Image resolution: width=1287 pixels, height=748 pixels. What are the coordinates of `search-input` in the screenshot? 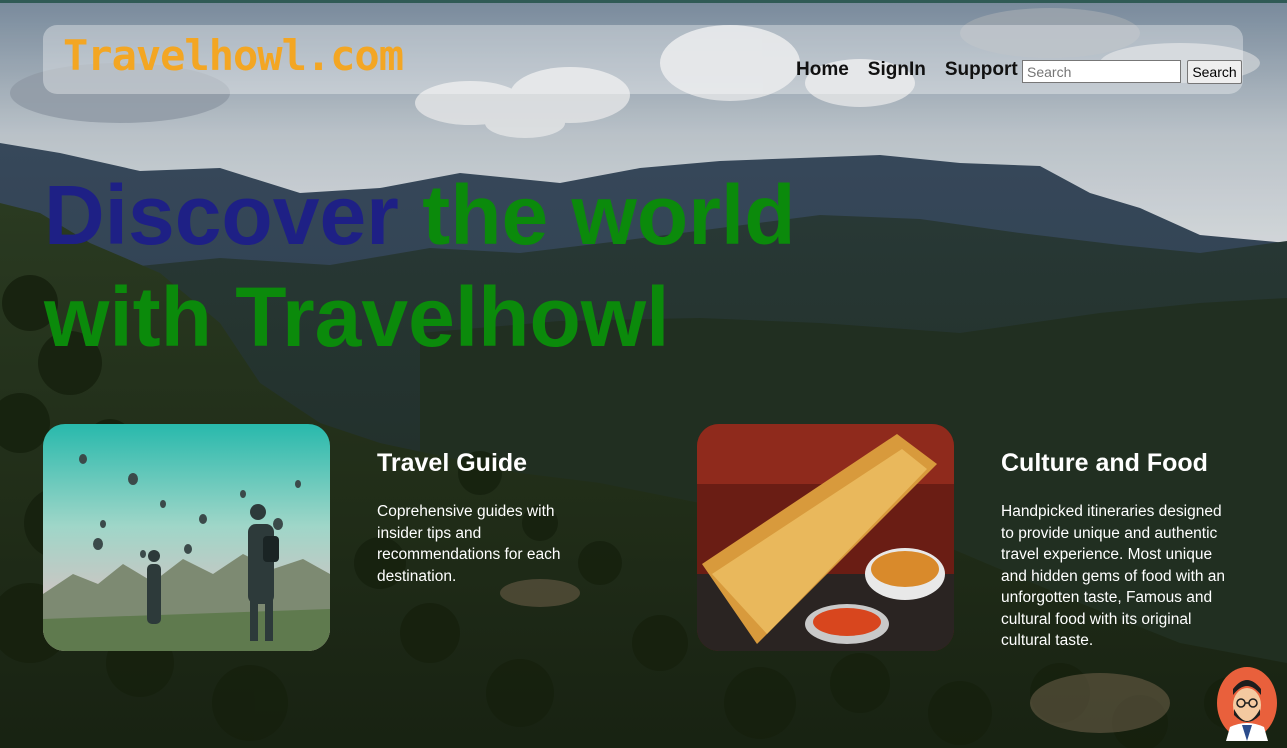 It's located at (1101, 71).